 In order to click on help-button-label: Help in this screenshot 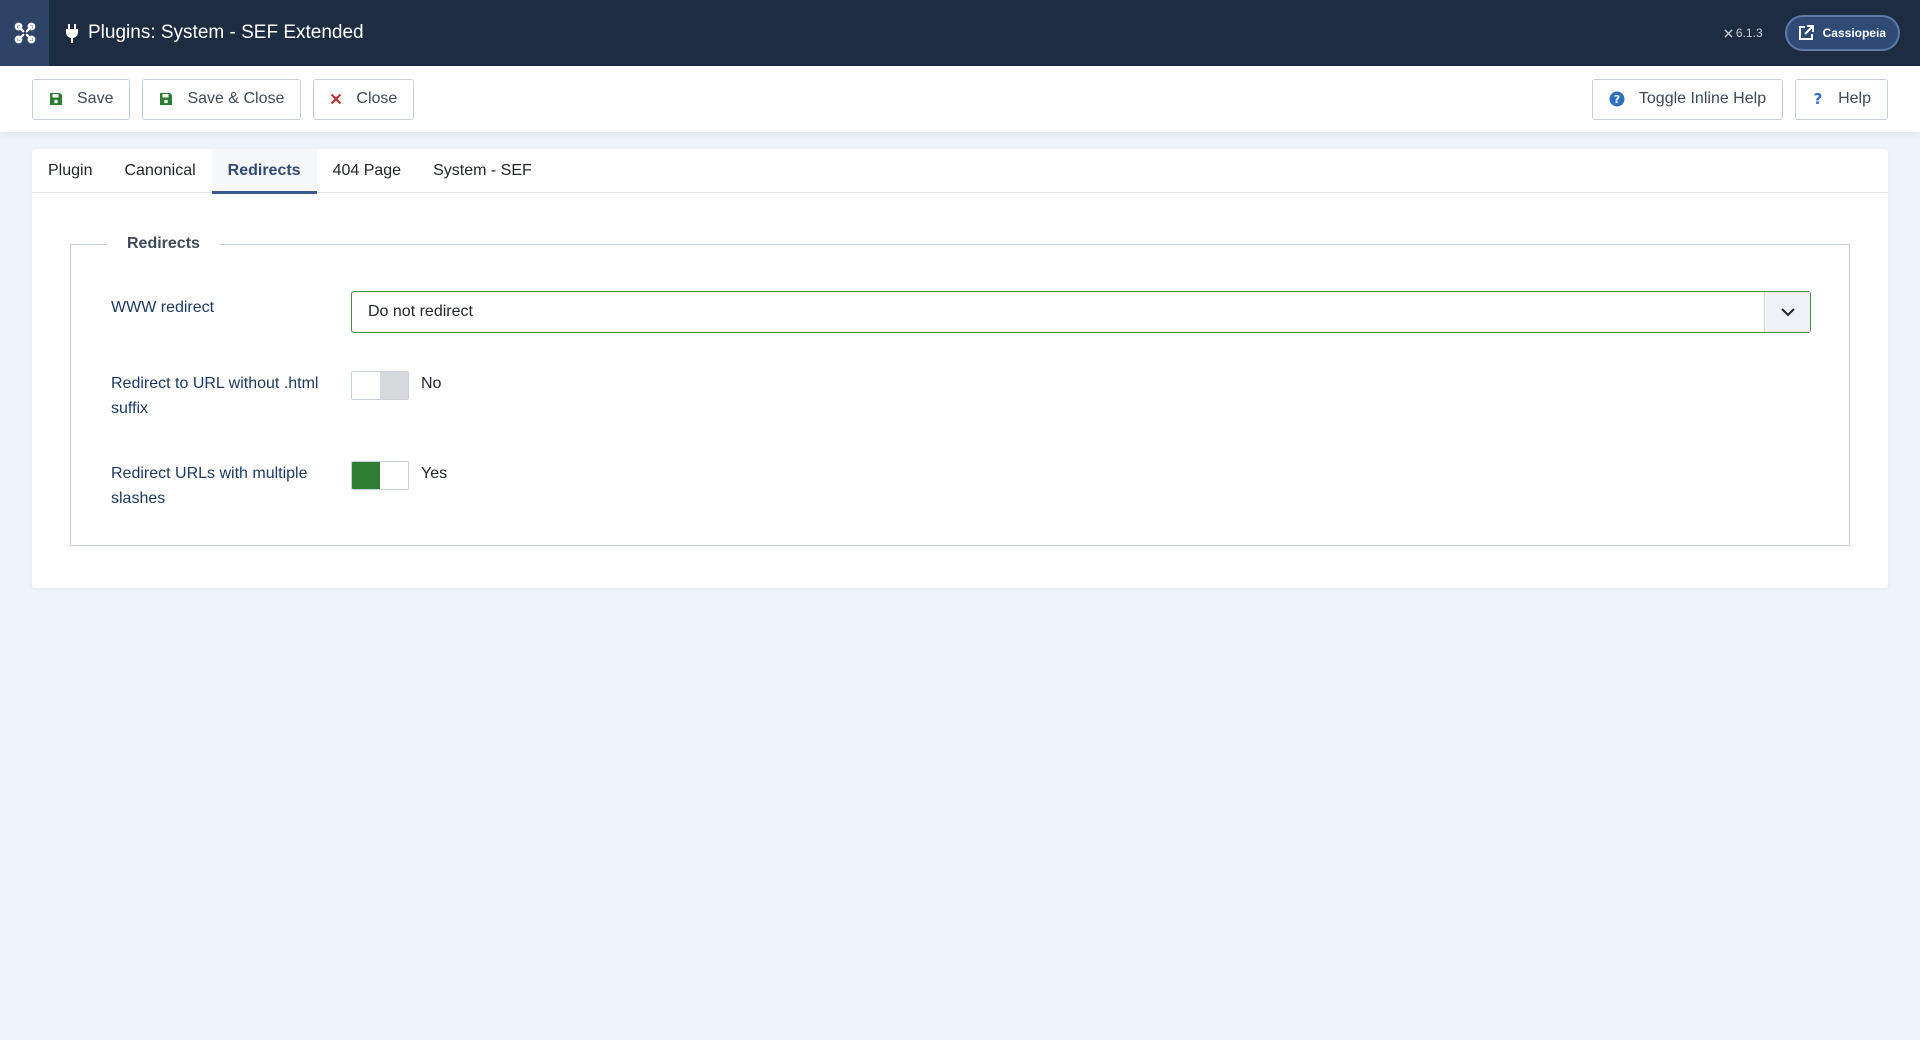, I will do `click(1854, 98)`.